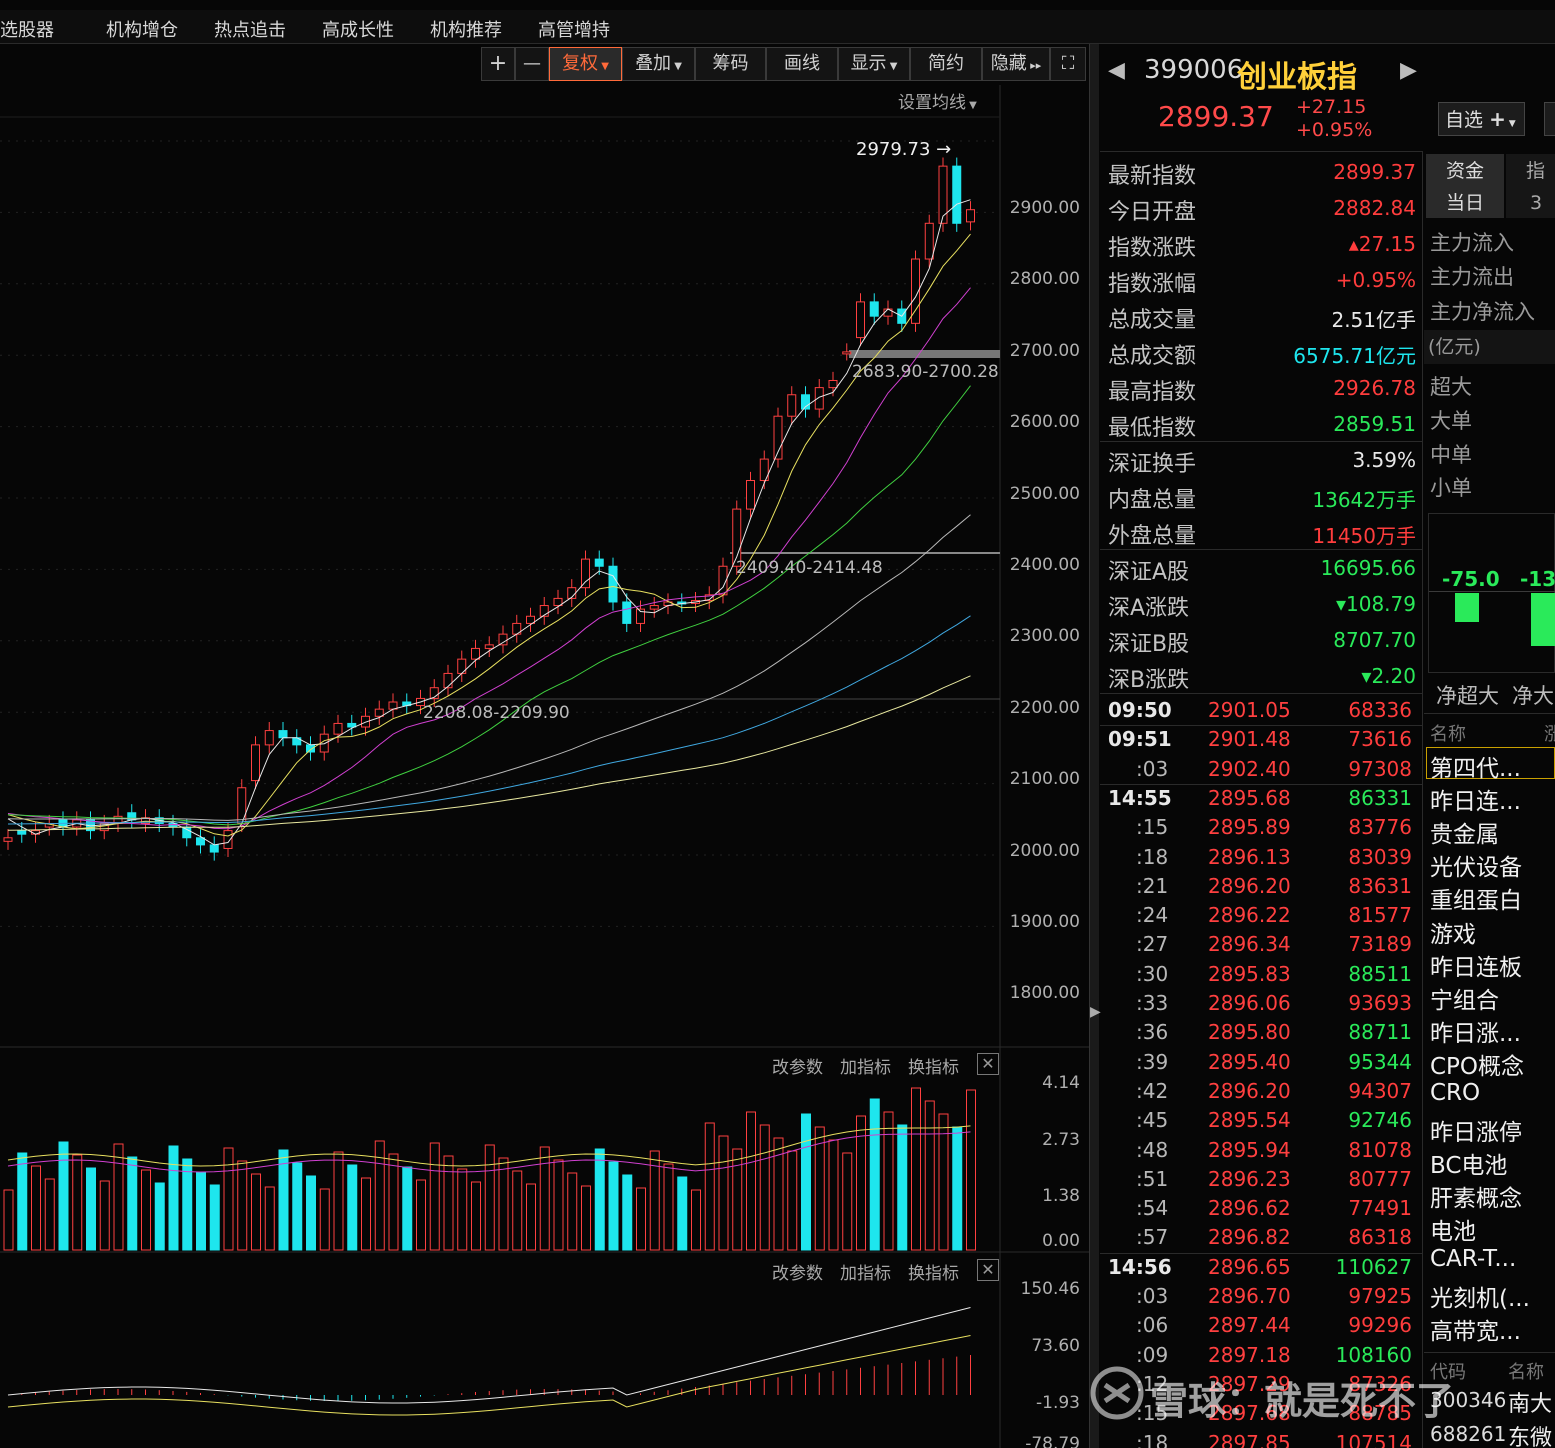 The width and height of the screenshot is (1555, 1448). I want to click on macd-change-params: 改参数, so click(797, 1271).